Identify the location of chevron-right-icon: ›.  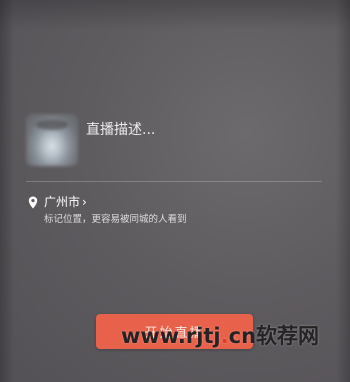
(84, 202).